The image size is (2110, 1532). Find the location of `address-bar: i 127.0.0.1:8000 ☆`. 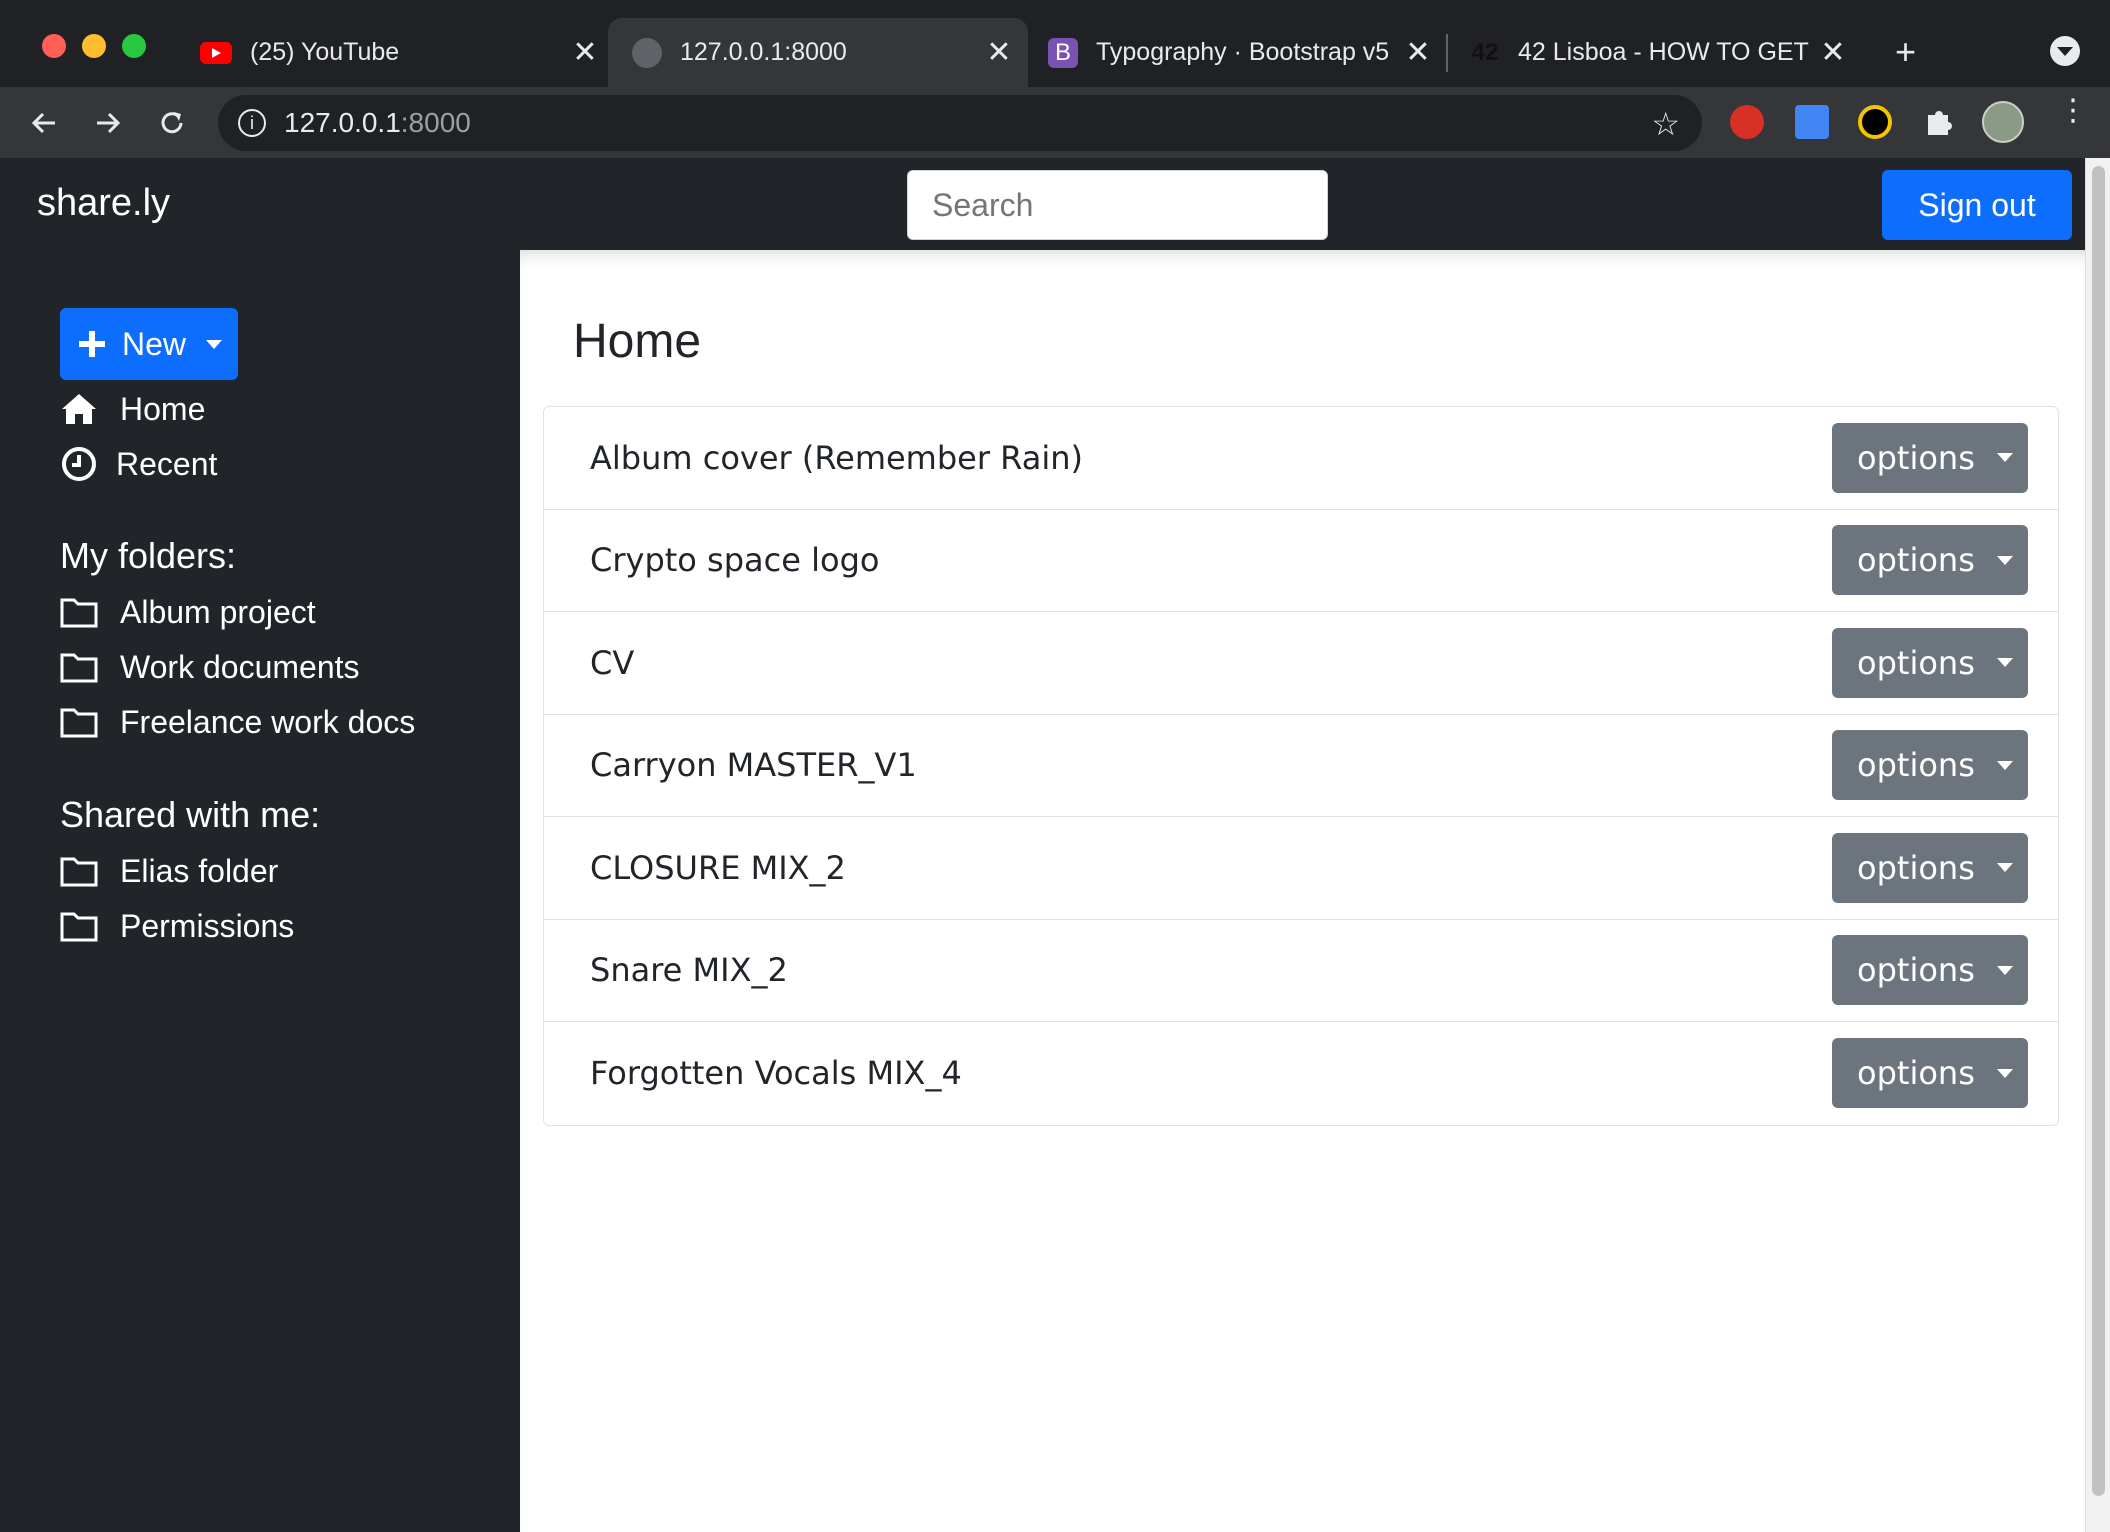

address-bar: i 127.0.0.1:8000 ☆ is located at coordinates (960, 123).